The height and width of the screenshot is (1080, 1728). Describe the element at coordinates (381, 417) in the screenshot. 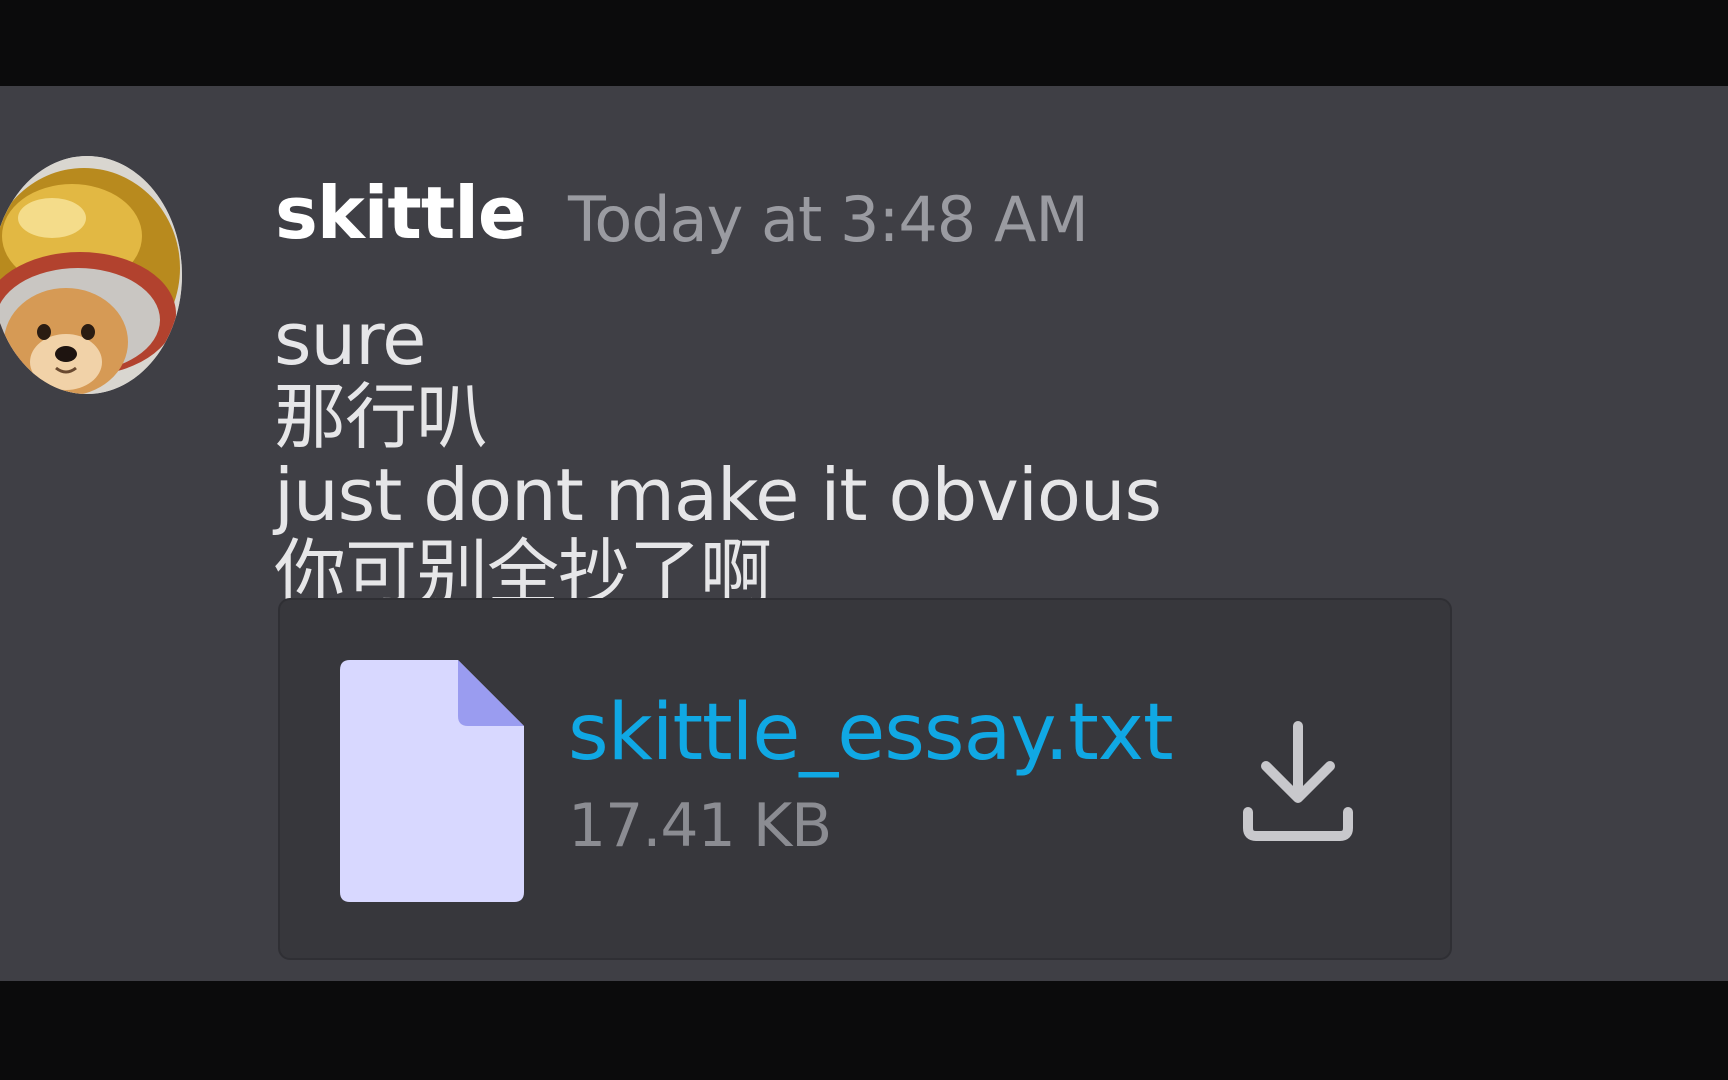

I see `message-line: 那行叭` at that location.